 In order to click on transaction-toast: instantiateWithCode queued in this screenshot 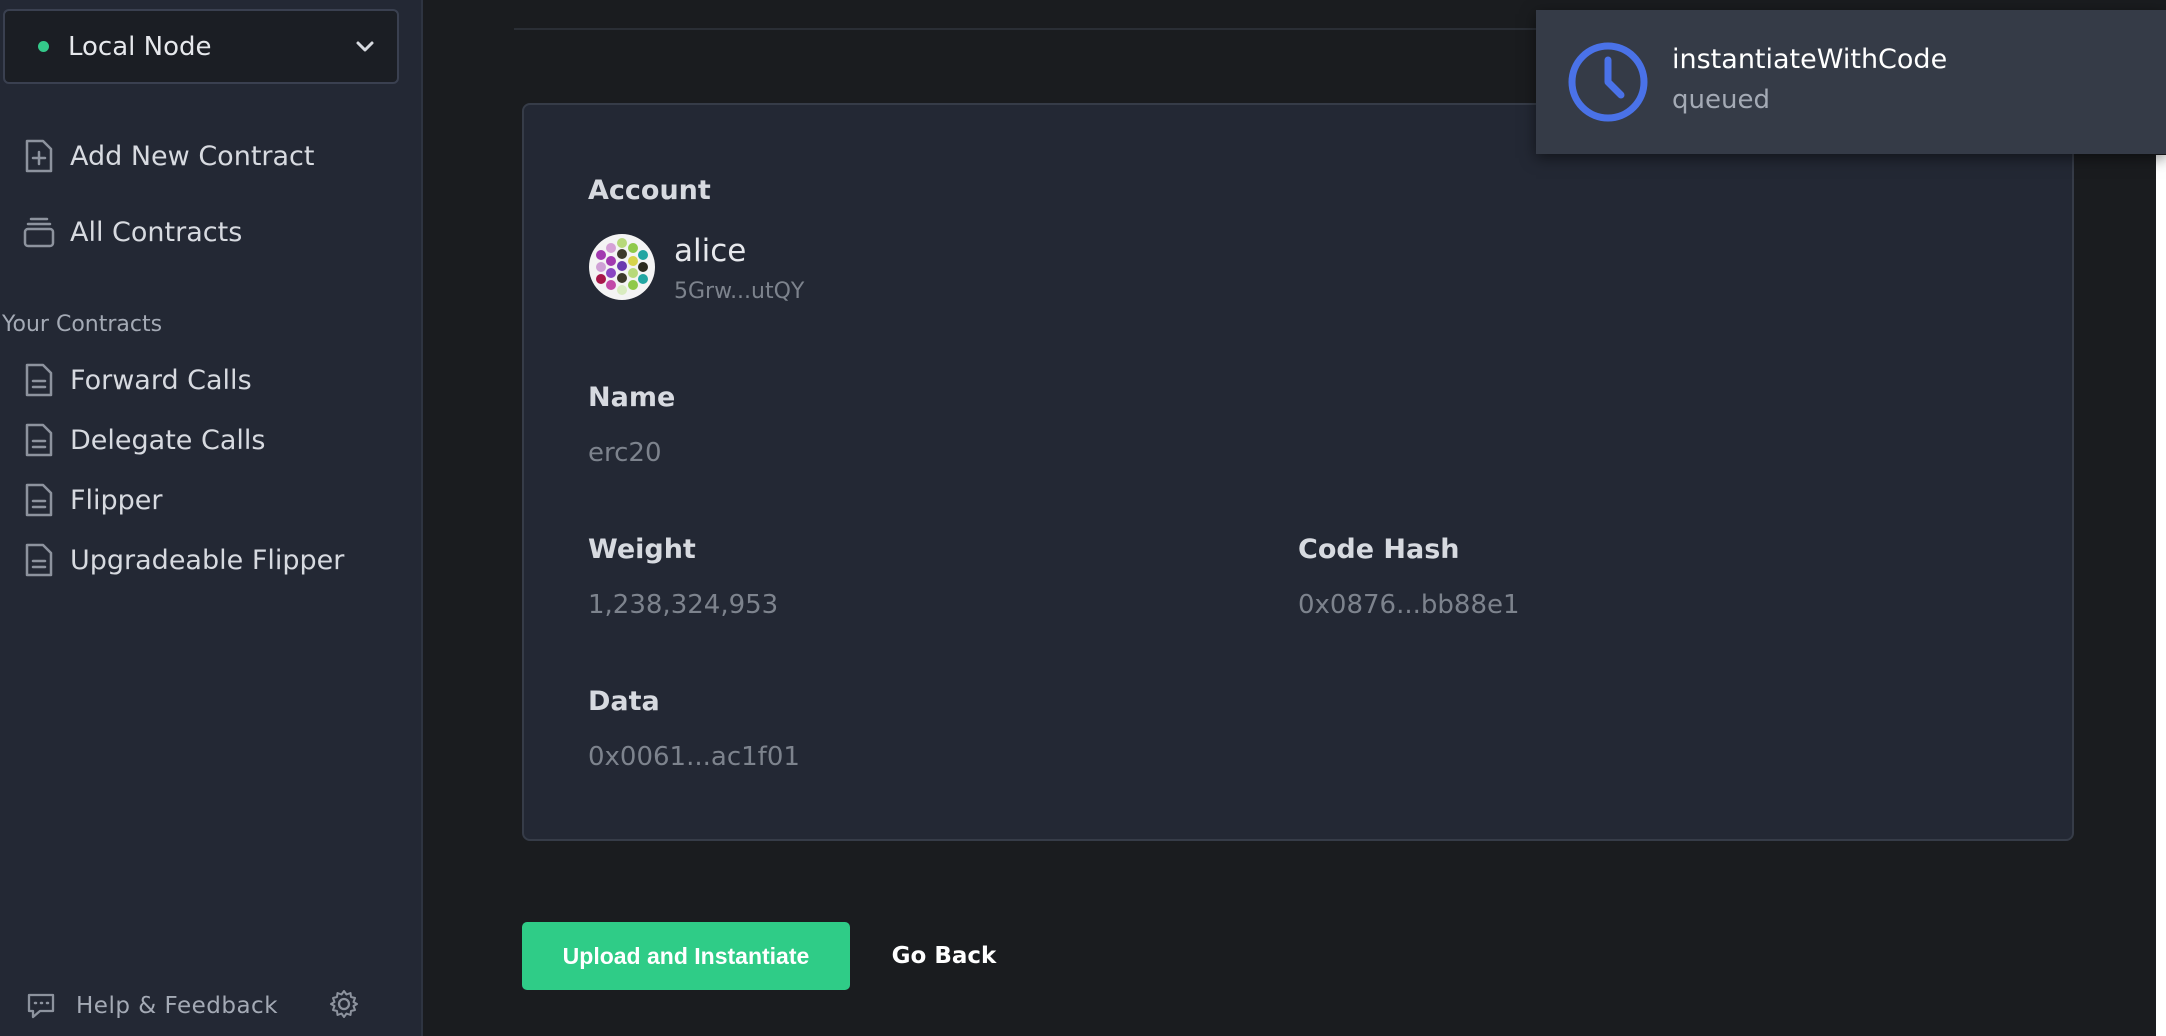, I will do `click(1851, 82)`.